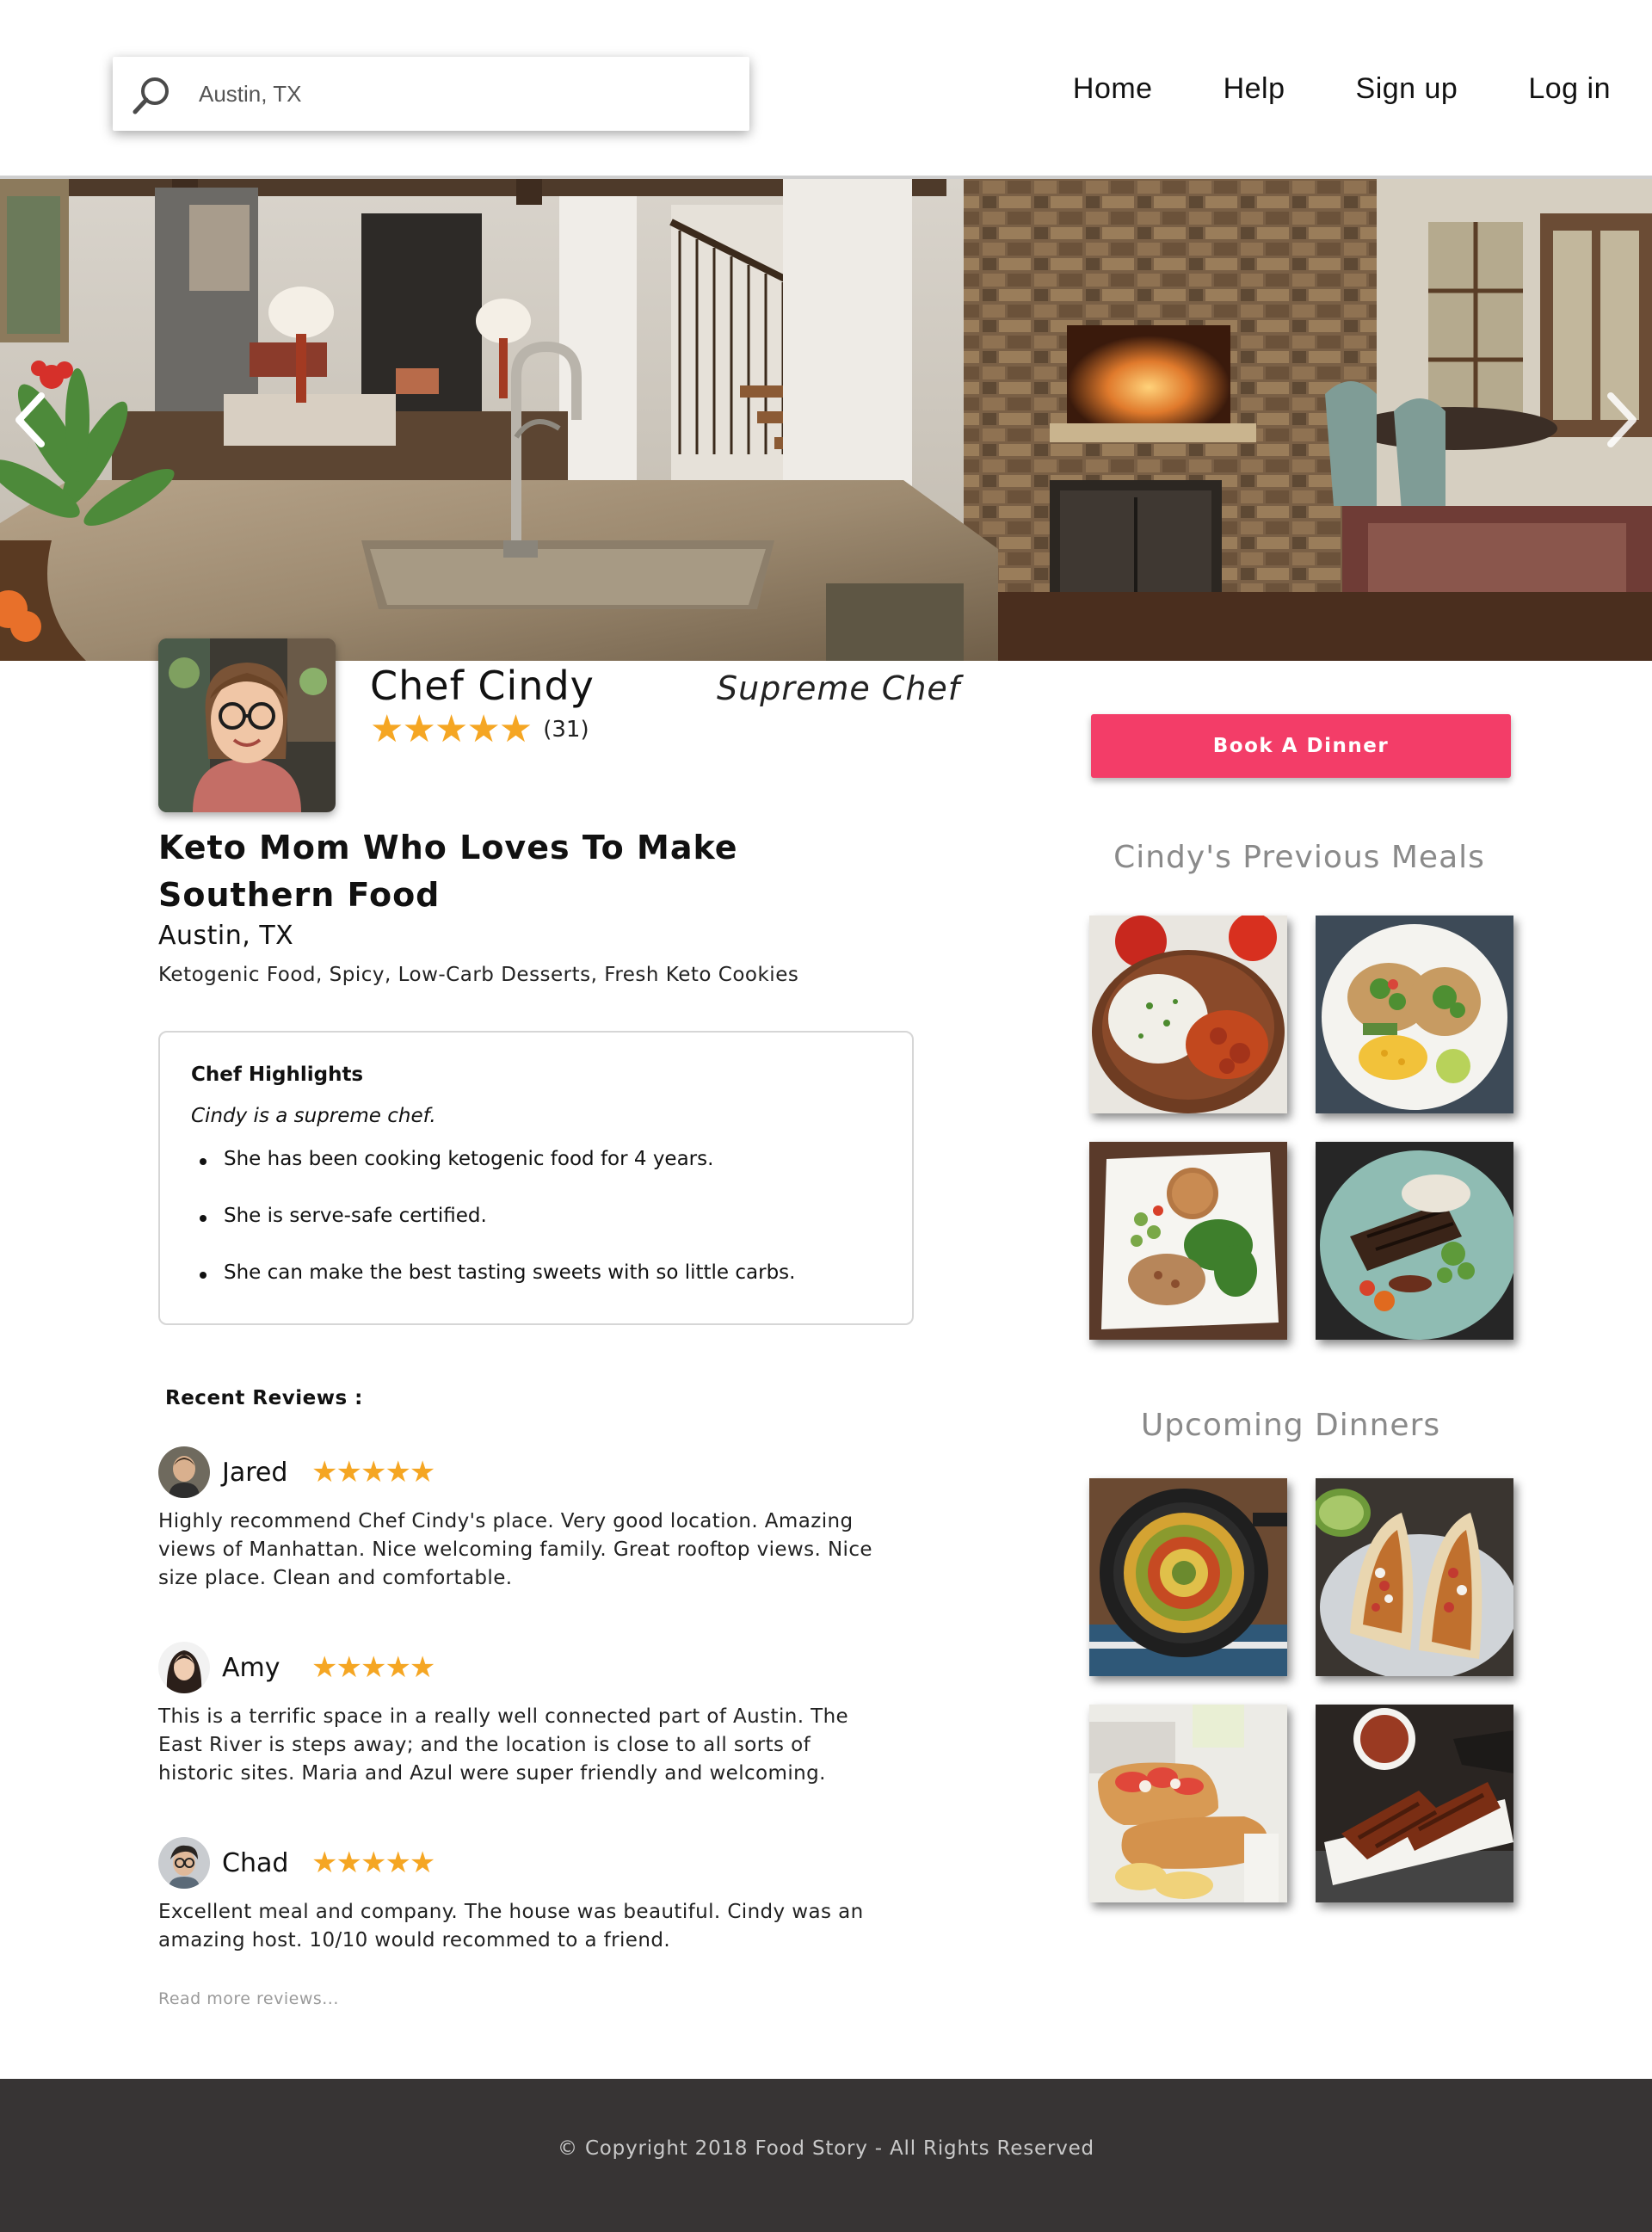 The width and height of the screenshot is (1652, 2232). What do you see at coordinates (313, 1116) in the screenshot?
I see `highlights-intro: Cindy is a supreme chef.` at bounding box center [313, 1116].